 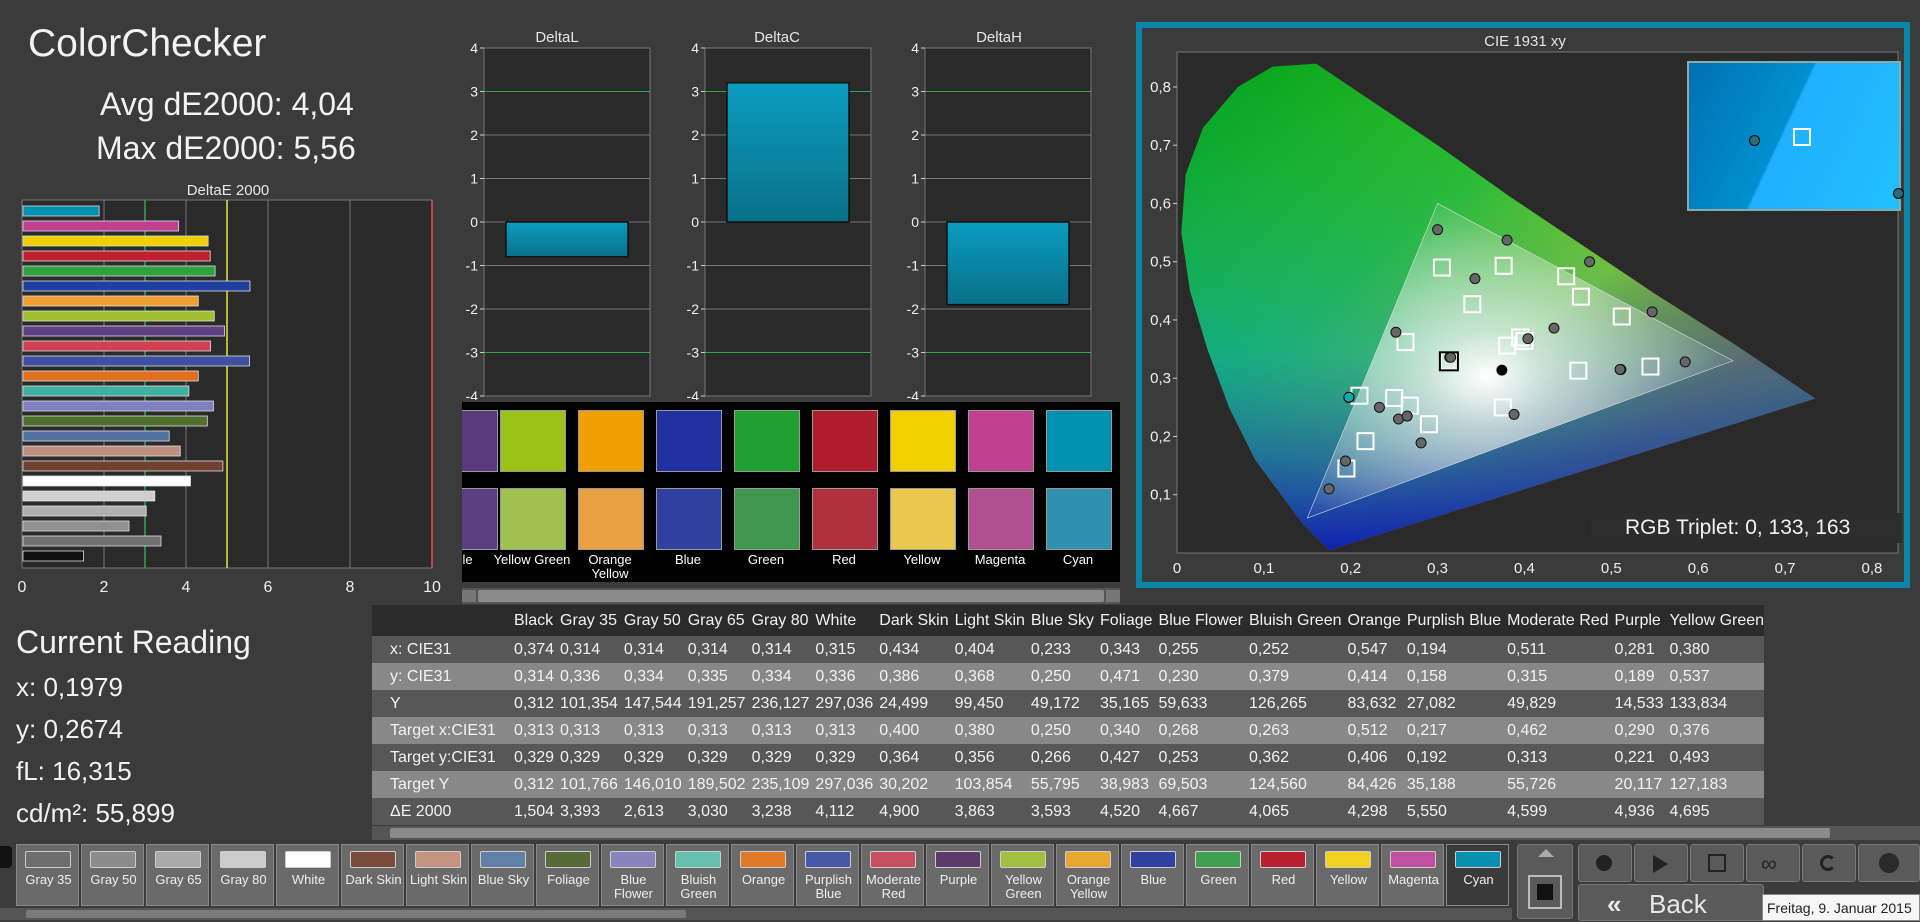 I want to click on cie-xtick-label: 0,2, so click(x=1350, y=568).